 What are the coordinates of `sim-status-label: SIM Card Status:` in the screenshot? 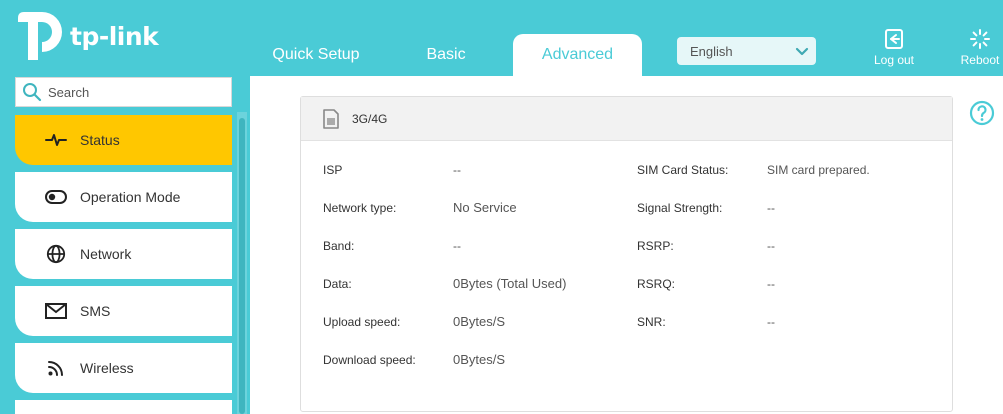 It's located at (683, 170).